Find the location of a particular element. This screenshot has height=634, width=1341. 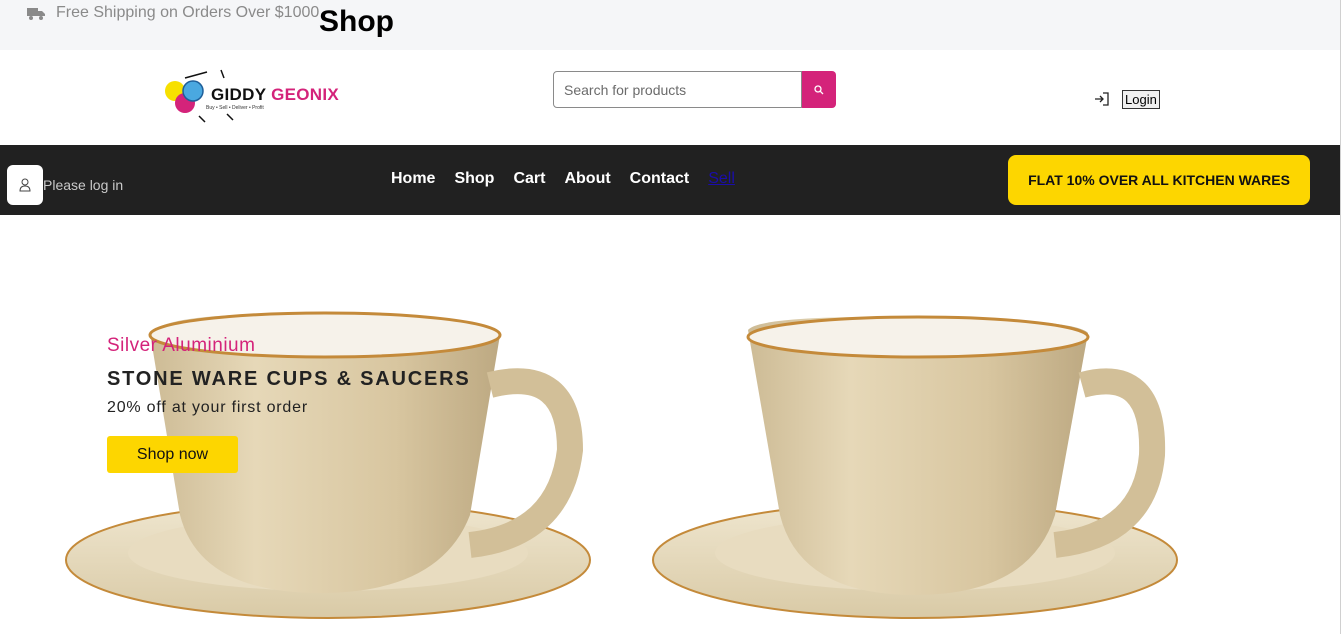

search-button is located at coordinates (819, 89).